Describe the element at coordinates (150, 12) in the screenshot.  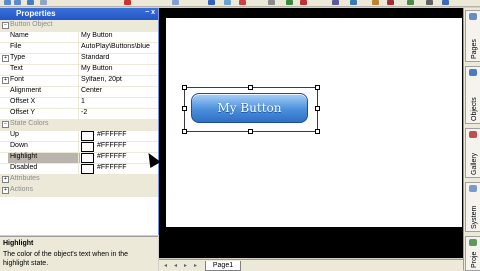
I see `panel-title-buttons: − x` at that location.